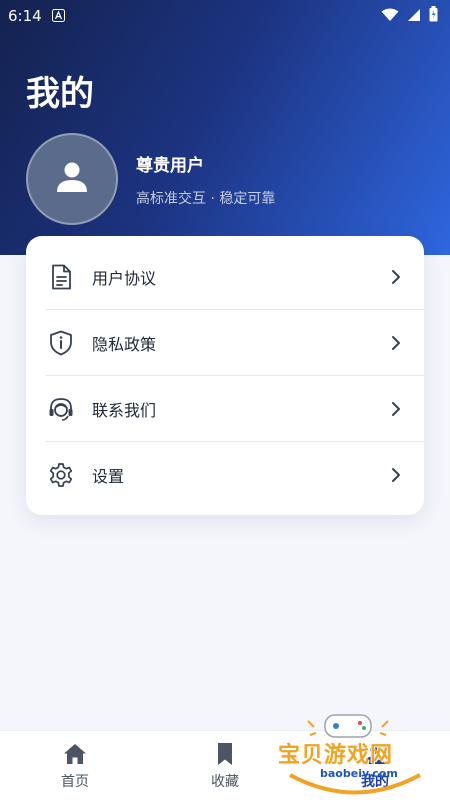 The width and height of the screenshot is (450, 800). Describe the element at coordinates (124, 278) in the screenshot. I see `menu-item-label: 用户协议` at that location.